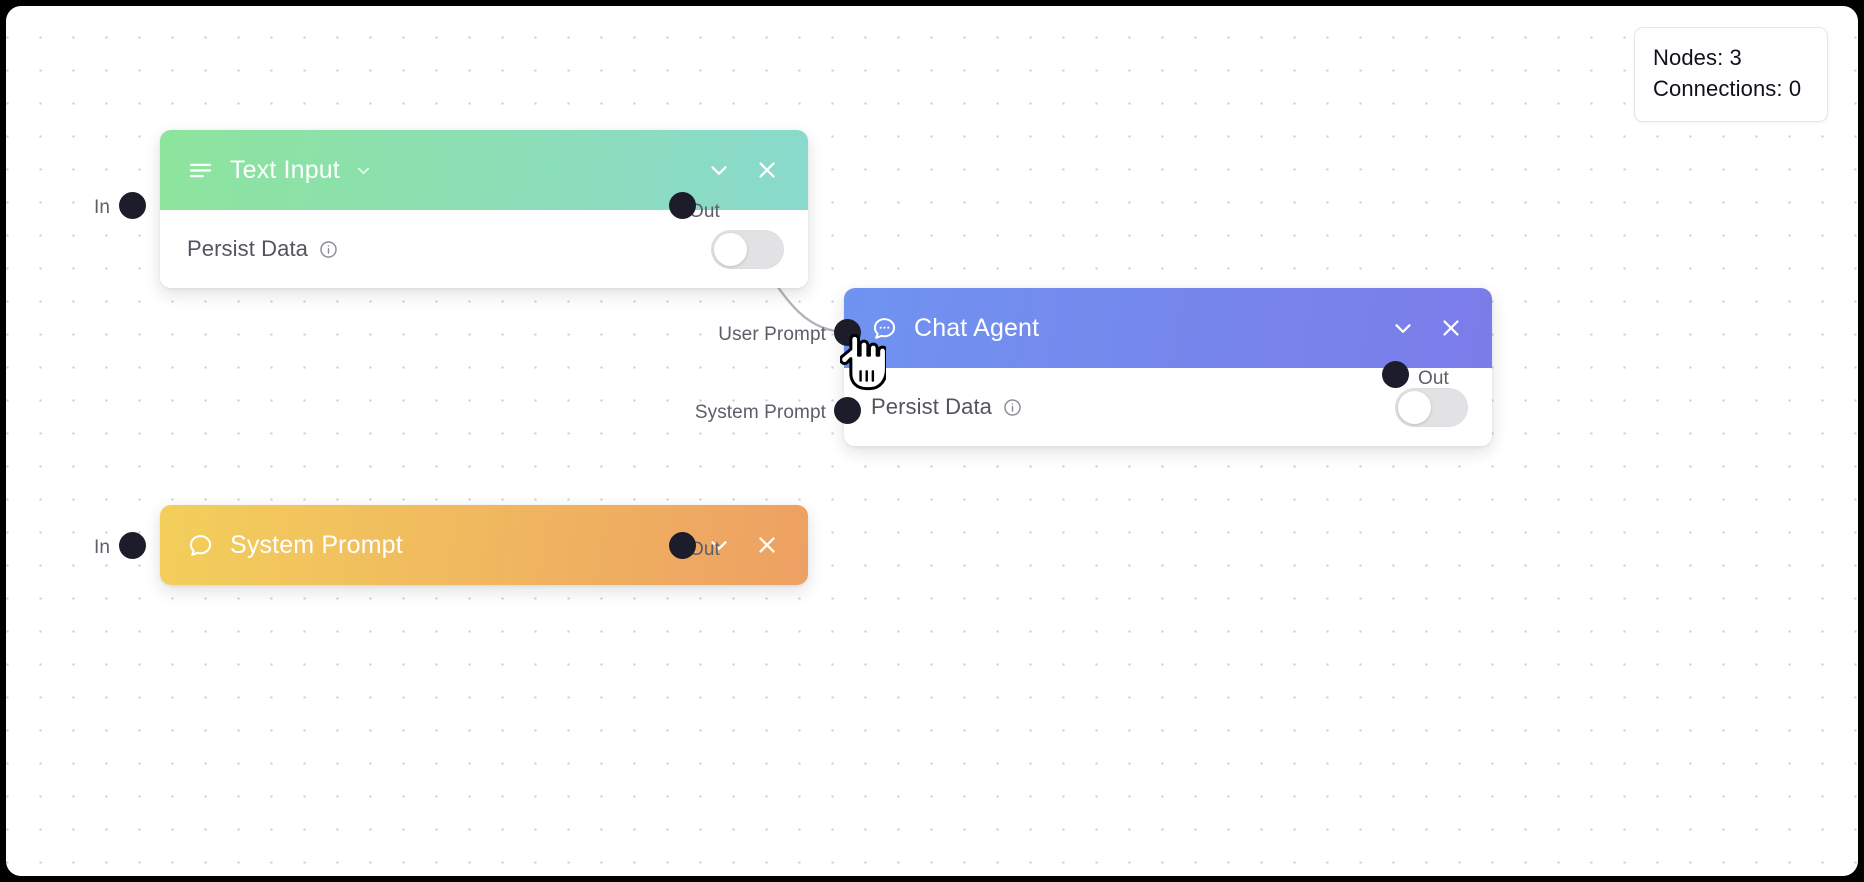 The height and width of the screenshot is (882, 1864). What do you see at coordinates (248, 248) in the screenshot?
I see `persist-data-label-text-input: Persist Data` at bounding box center [248, 248].